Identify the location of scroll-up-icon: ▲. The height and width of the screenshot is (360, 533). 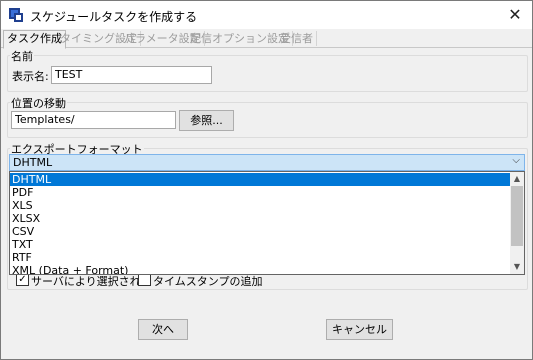
(517, 179).